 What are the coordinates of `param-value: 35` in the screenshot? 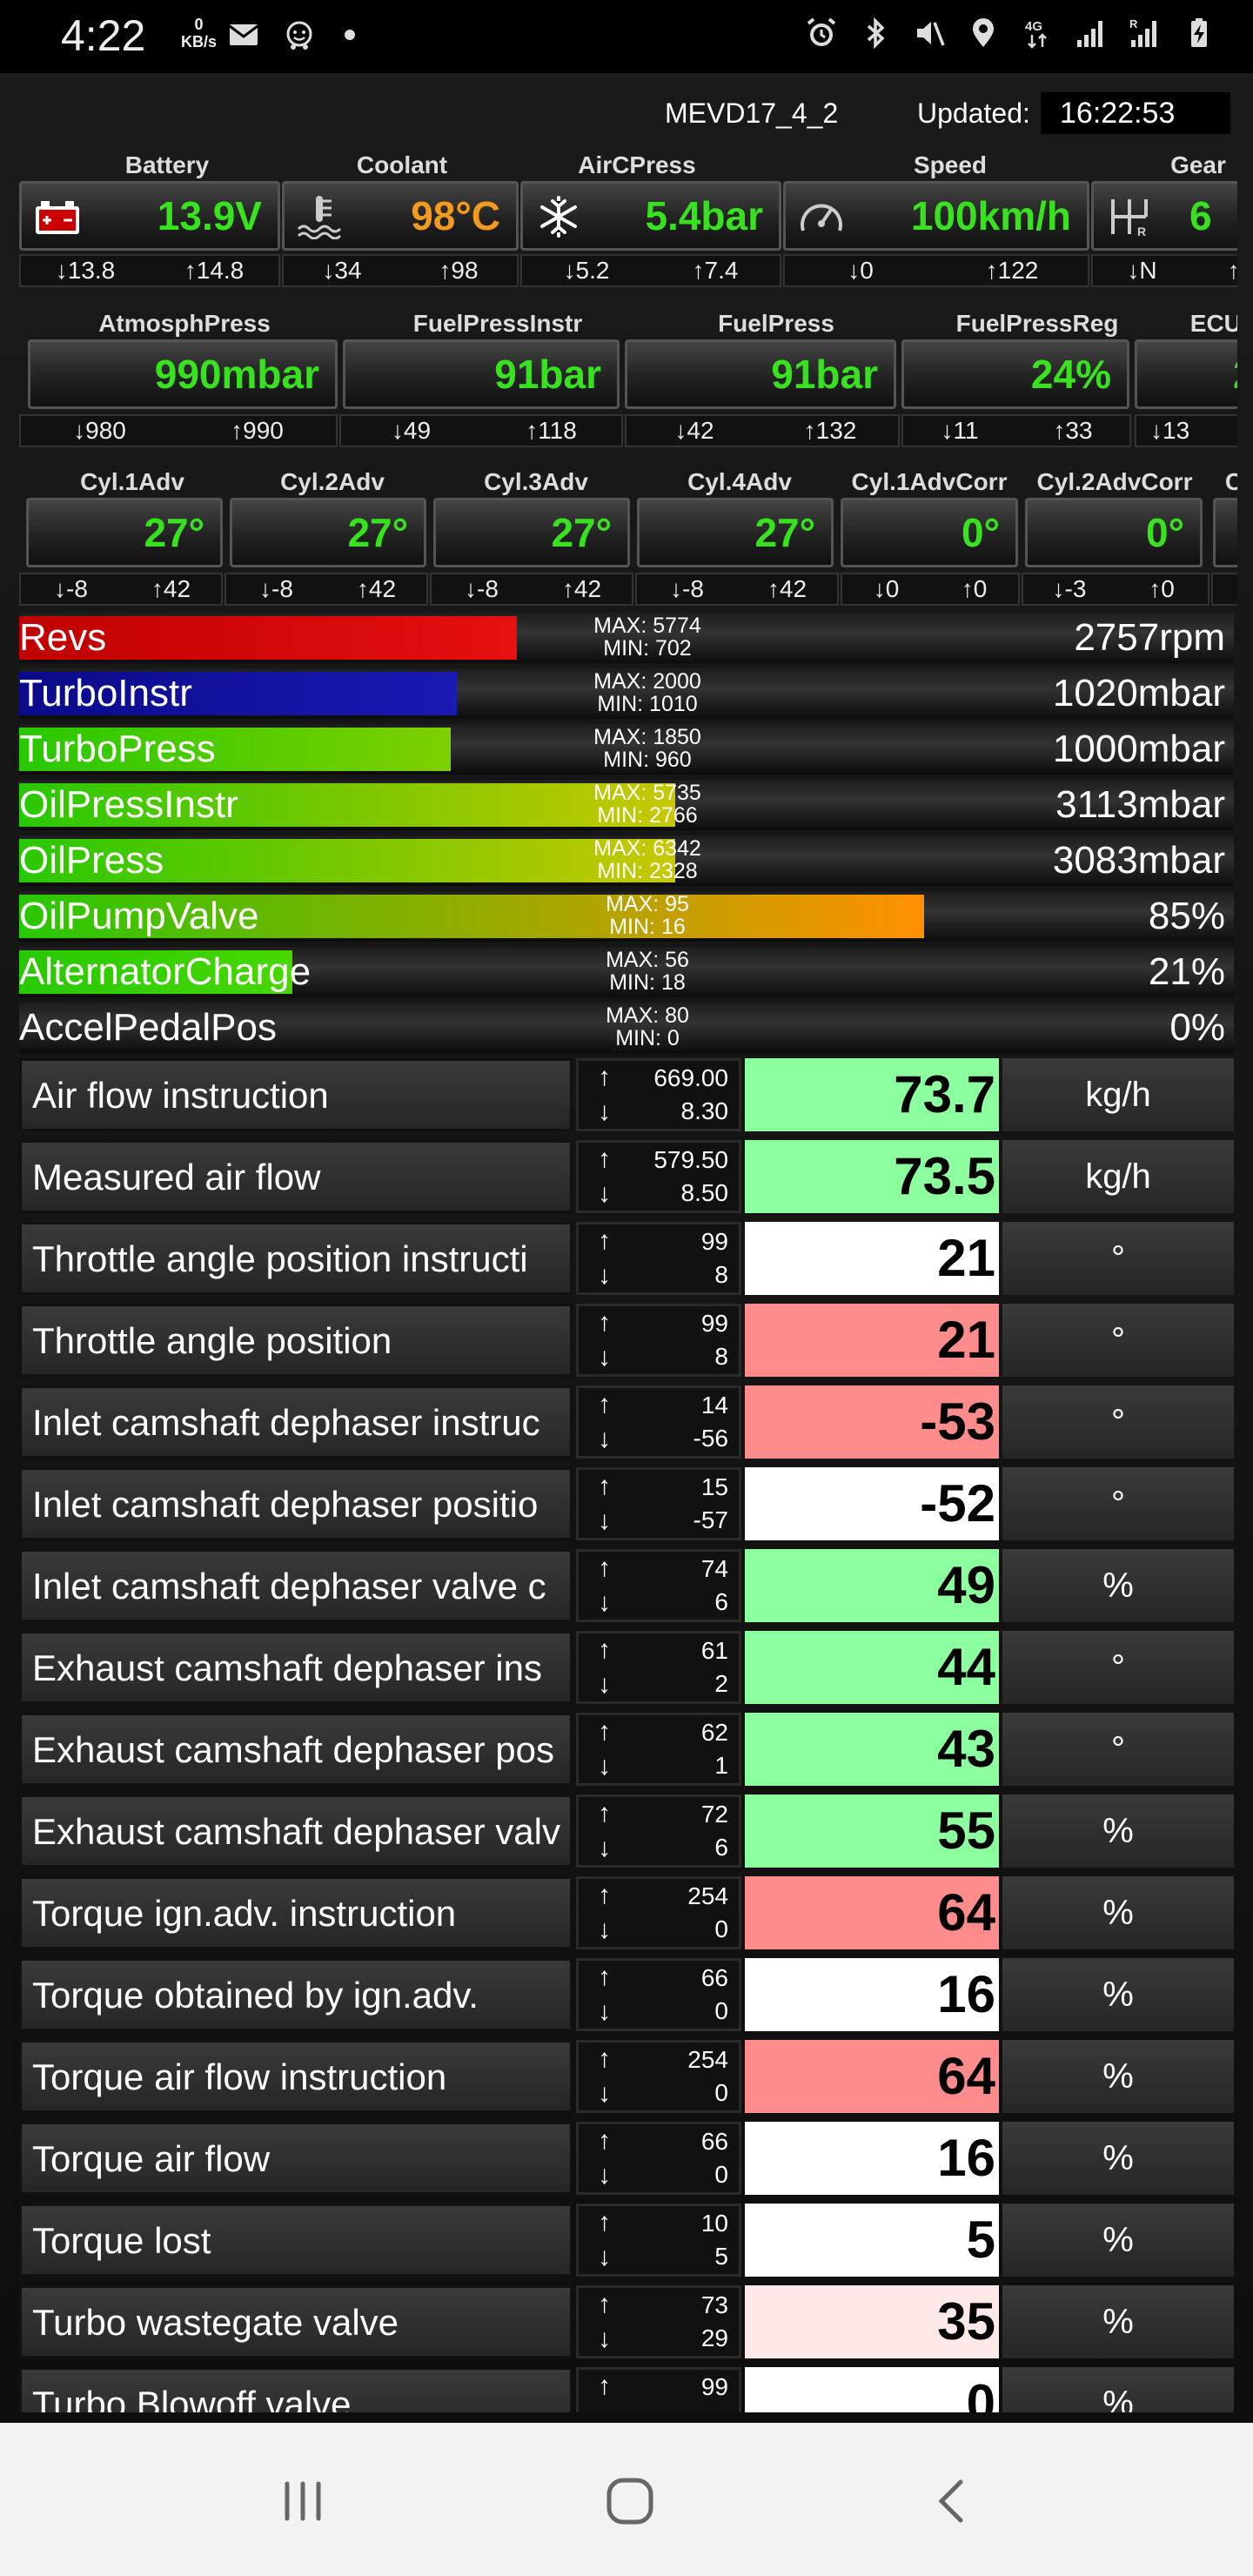 It's located at (872, 2321).